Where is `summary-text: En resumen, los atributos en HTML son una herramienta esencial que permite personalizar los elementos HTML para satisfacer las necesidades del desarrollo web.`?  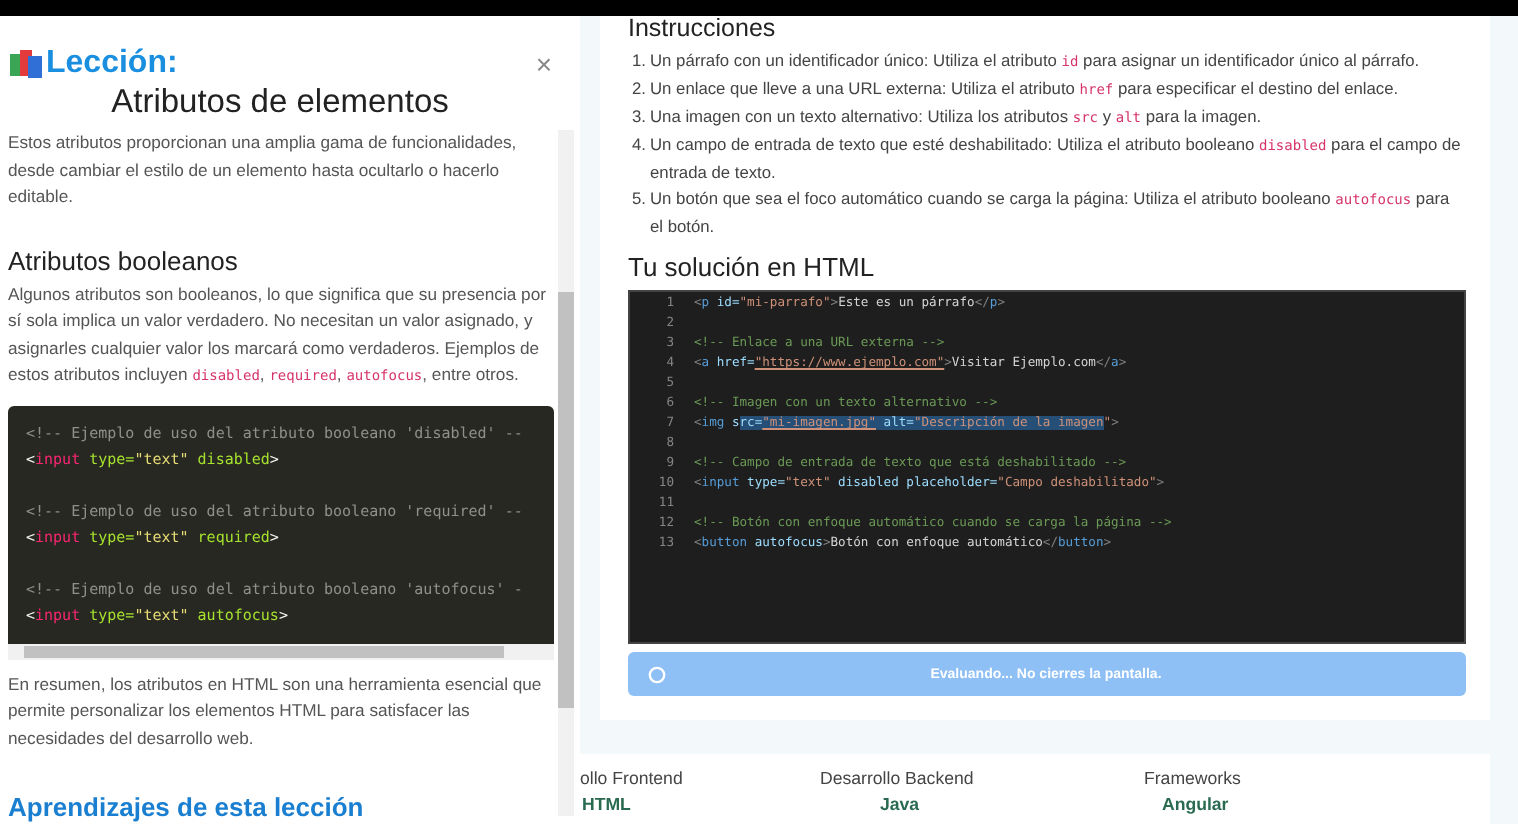
summary-text: En resumen, los atributos en HTML son una herramienta esencial que permite personalizar los elementos HTML para satisfacer las necesidades del desarrollo web. is located at coordinates (276, 711).